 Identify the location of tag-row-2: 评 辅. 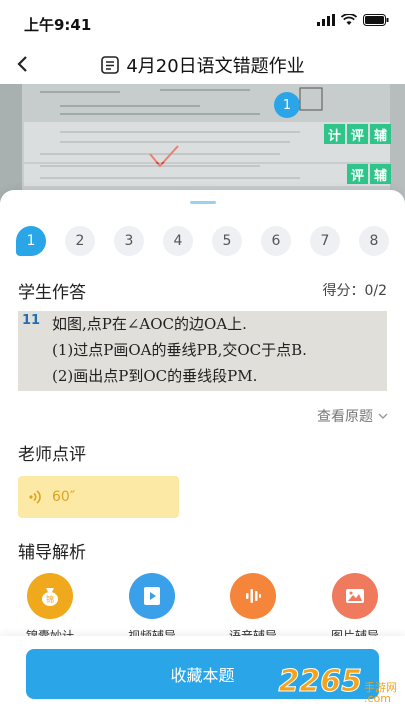
(369, 174).